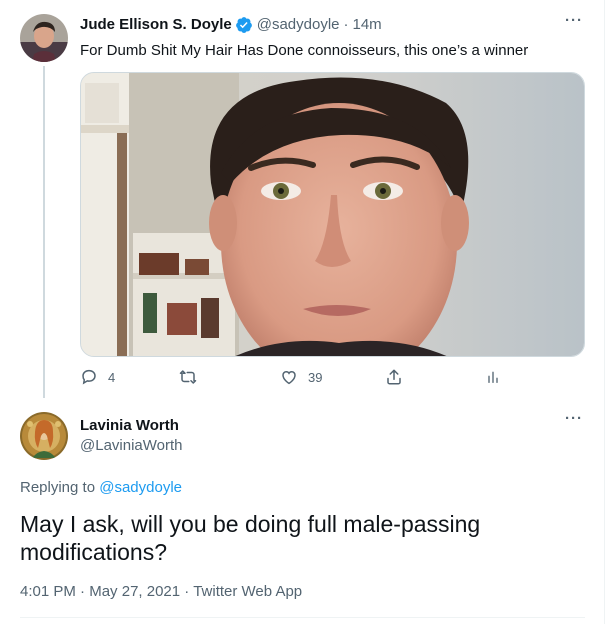  I want to click on reply-action: 4, so click(97, 377).